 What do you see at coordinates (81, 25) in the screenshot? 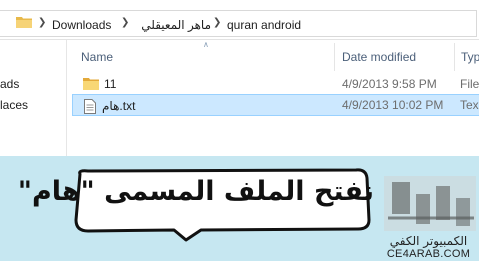
I see `breadcrumb-downloads: Downloads` at bounding box center [81, 25].